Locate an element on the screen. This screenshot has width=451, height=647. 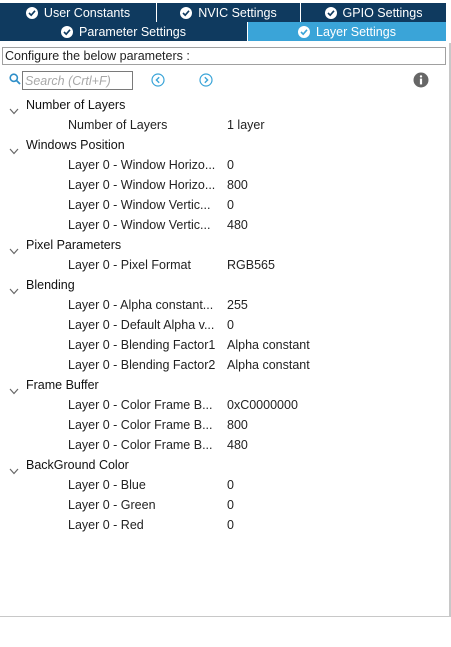
tab-label: Layer Settings is located at coordinates (356, 31).